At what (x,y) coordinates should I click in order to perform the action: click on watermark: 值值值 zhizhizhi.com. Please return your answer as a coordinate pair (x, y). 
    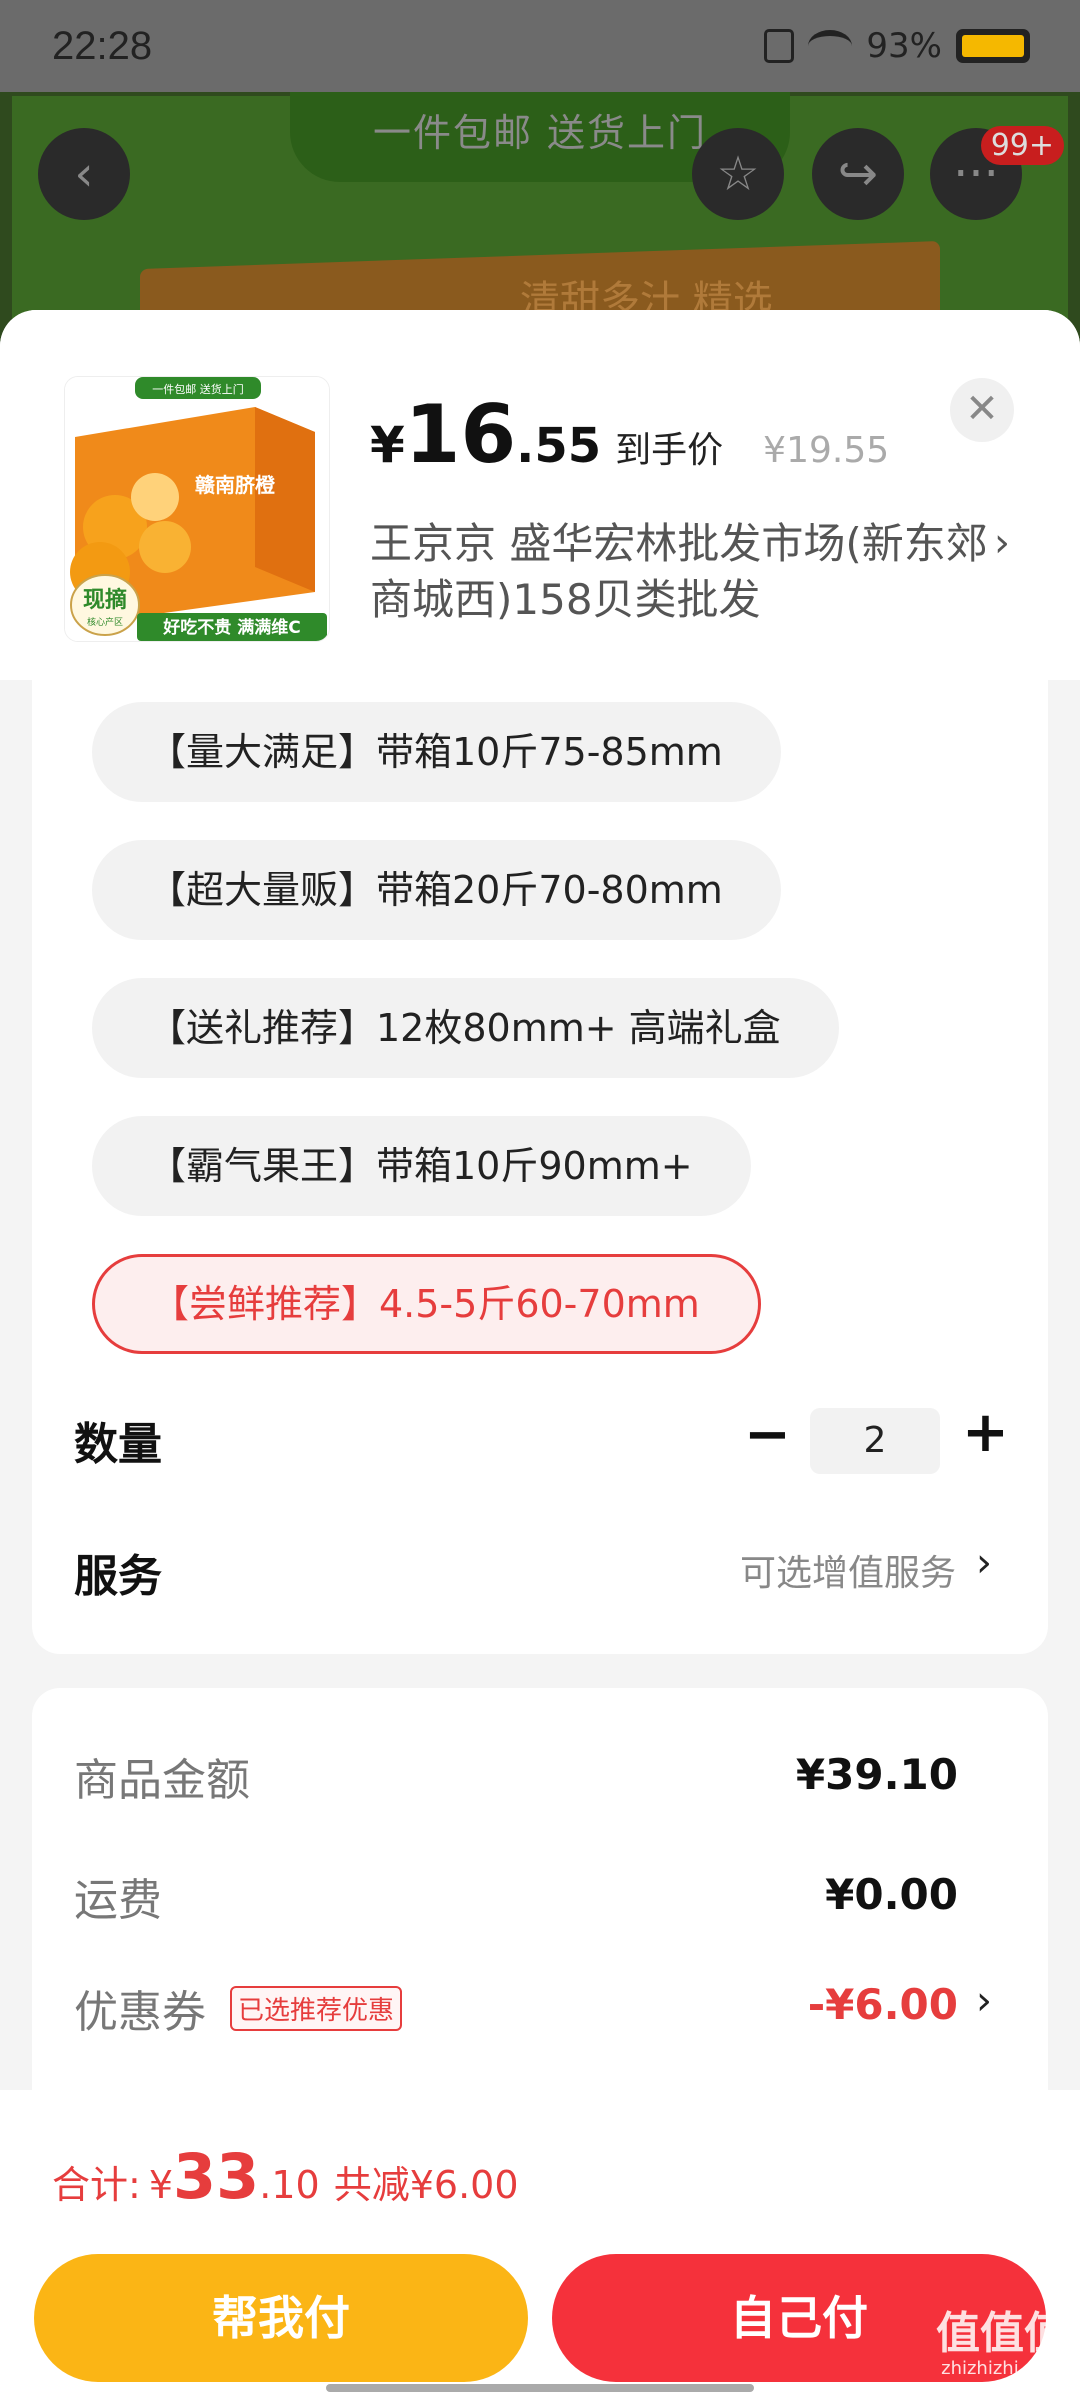
    Looking at the image, I should click on (1002, 2345).